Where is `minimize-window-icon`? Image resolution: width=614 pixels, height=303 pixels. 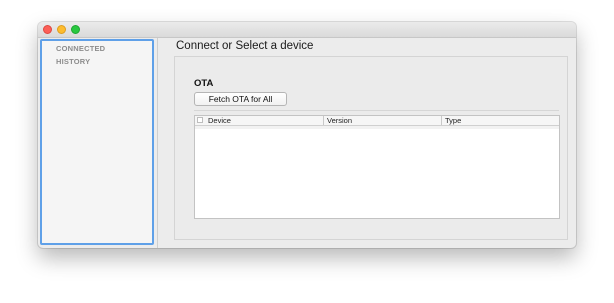 minimize-window-icon is located at coordinates (61, 29).